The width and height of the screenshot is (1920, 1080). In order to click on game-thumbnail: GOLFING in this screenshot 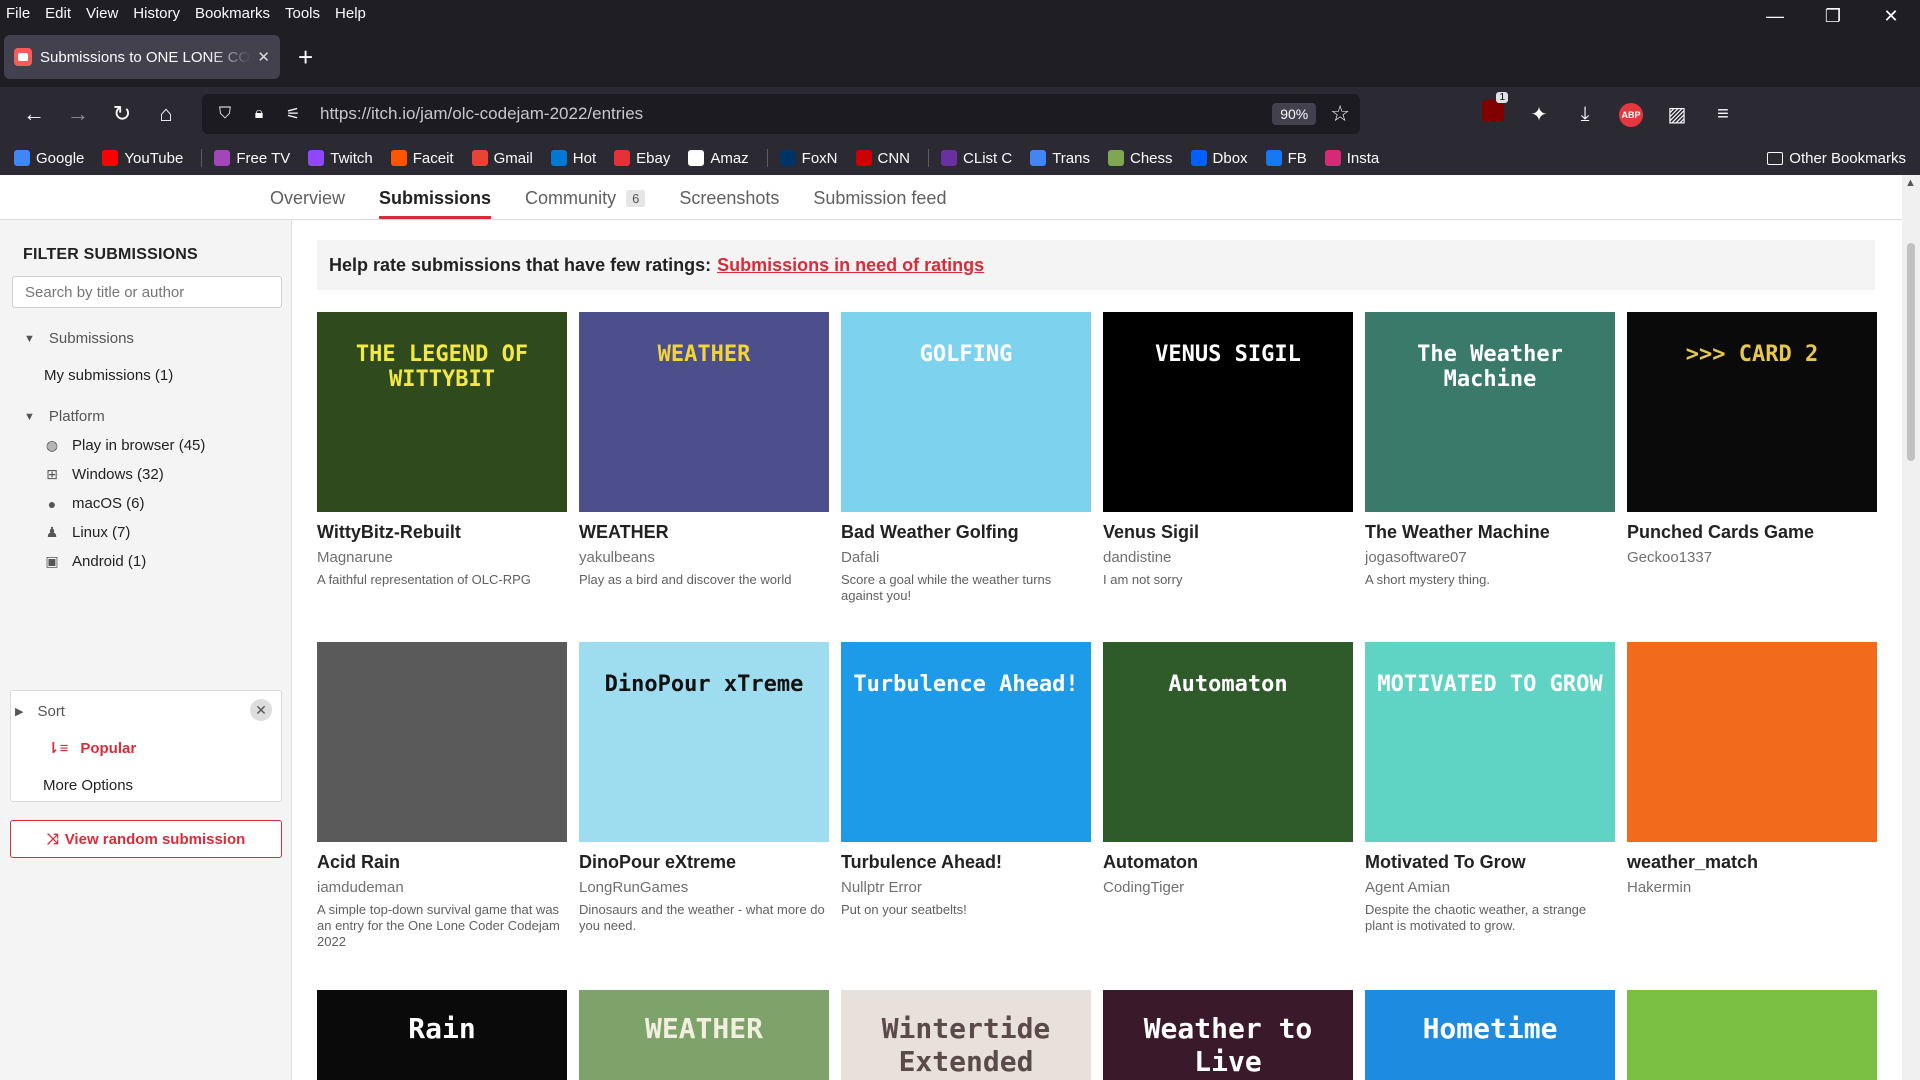, I will do `click(966, 412)`.